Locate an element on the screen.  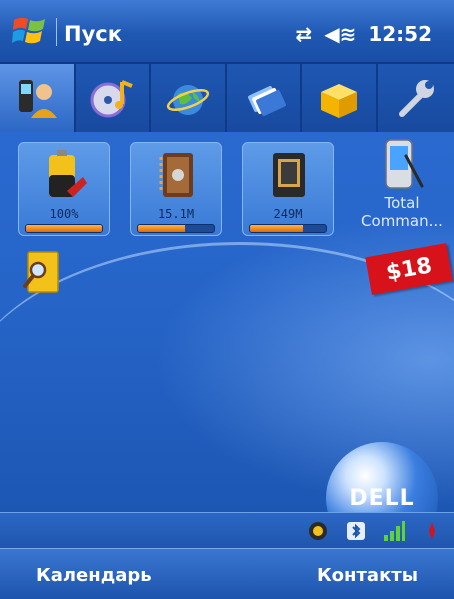
windows-start-icon is located at coordinates (30, 31).